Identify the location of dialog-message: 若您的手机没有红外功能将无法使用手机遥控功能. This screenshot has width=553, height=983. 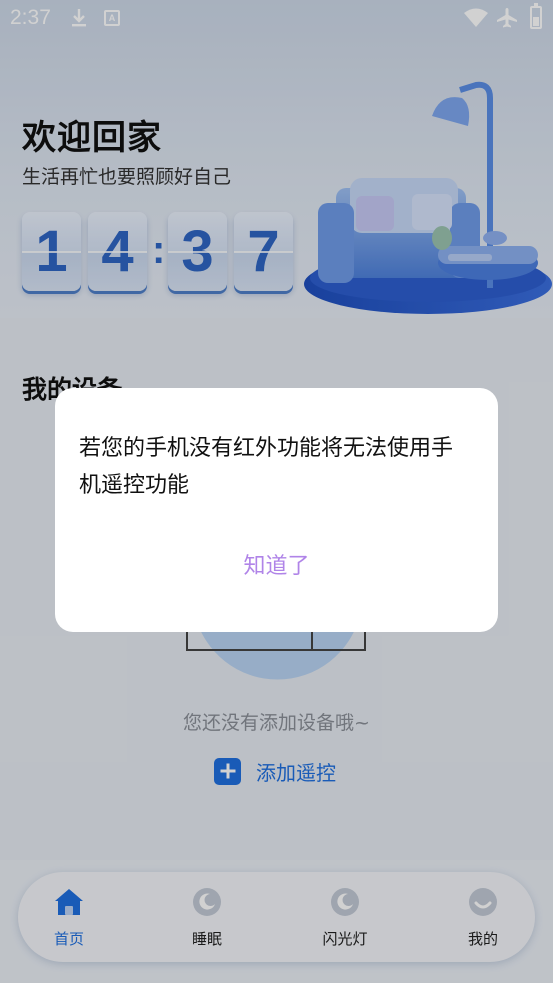
(266, 467).